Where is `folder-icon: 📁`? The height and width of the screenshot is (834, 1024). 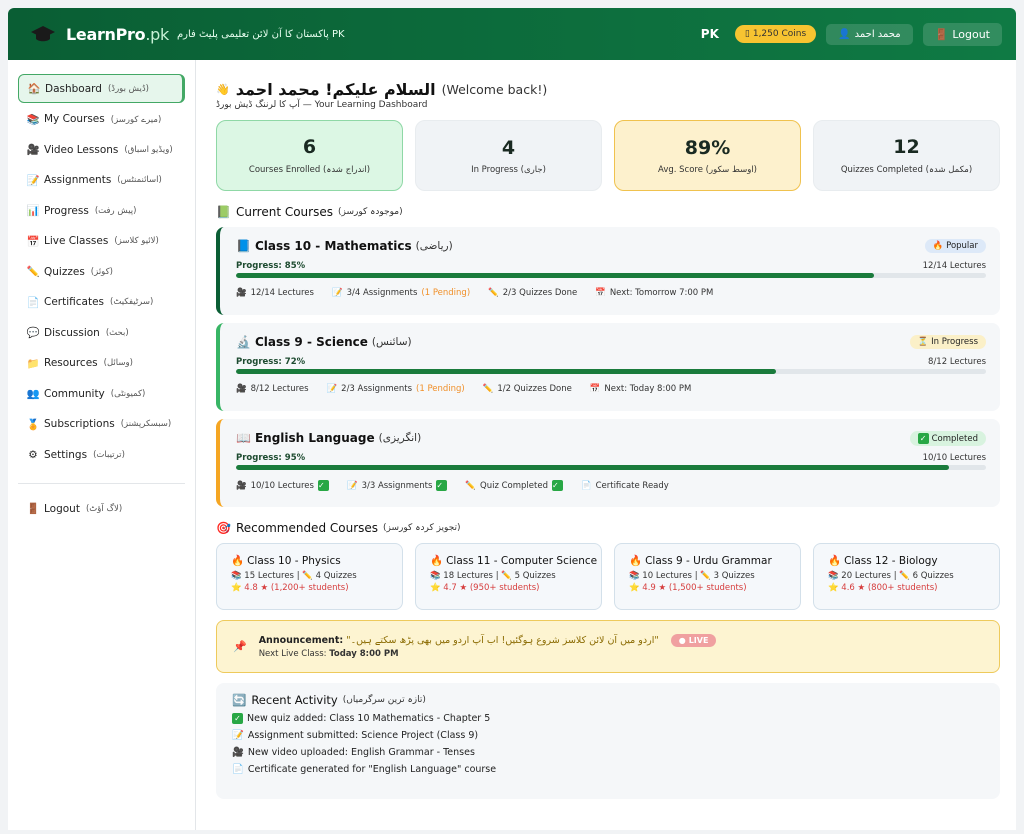
folder-icon: 📁 is located at coordinates (33, 363).